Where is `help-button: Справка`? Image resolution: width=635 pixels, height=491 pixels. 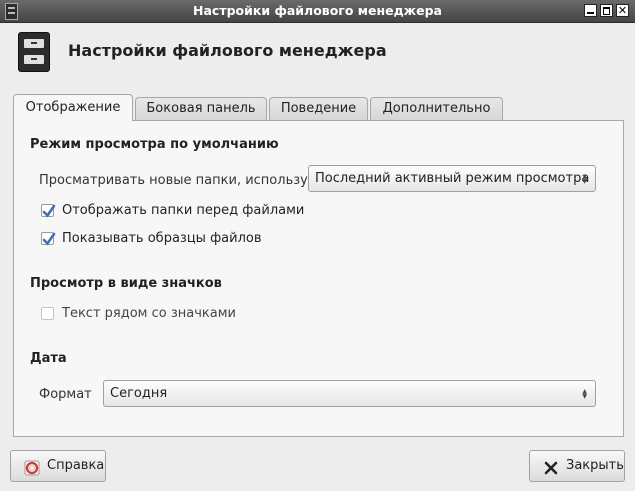
help-button: Справка is located at coordinates (58, 466).